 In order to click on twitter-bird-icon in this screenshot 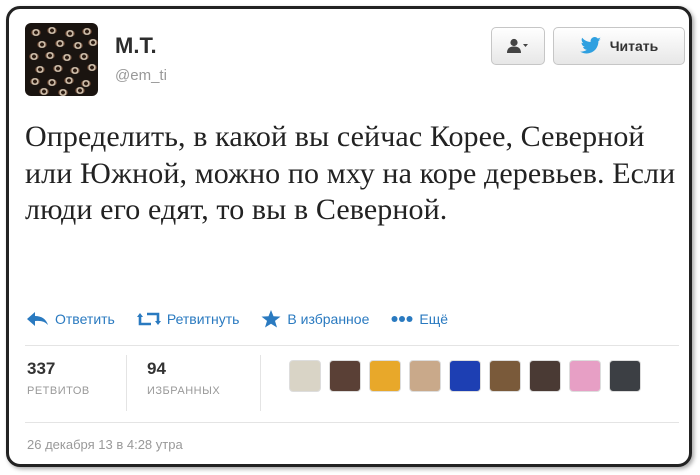, I will do `click(590, 45)`.